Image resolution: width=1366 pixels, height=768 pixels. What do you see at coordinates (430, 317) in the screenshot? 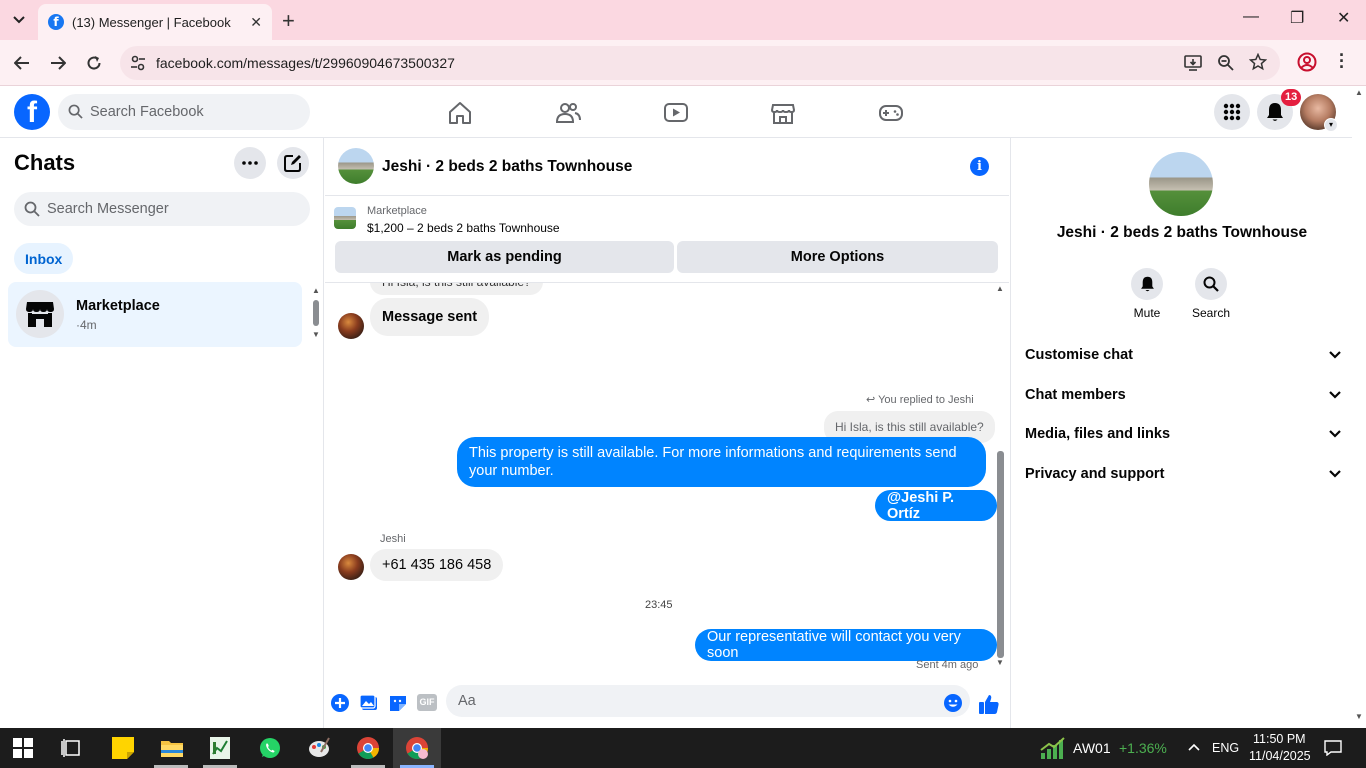
I see `message-sent-notice: Message sent` at bounding box center [430, 317].